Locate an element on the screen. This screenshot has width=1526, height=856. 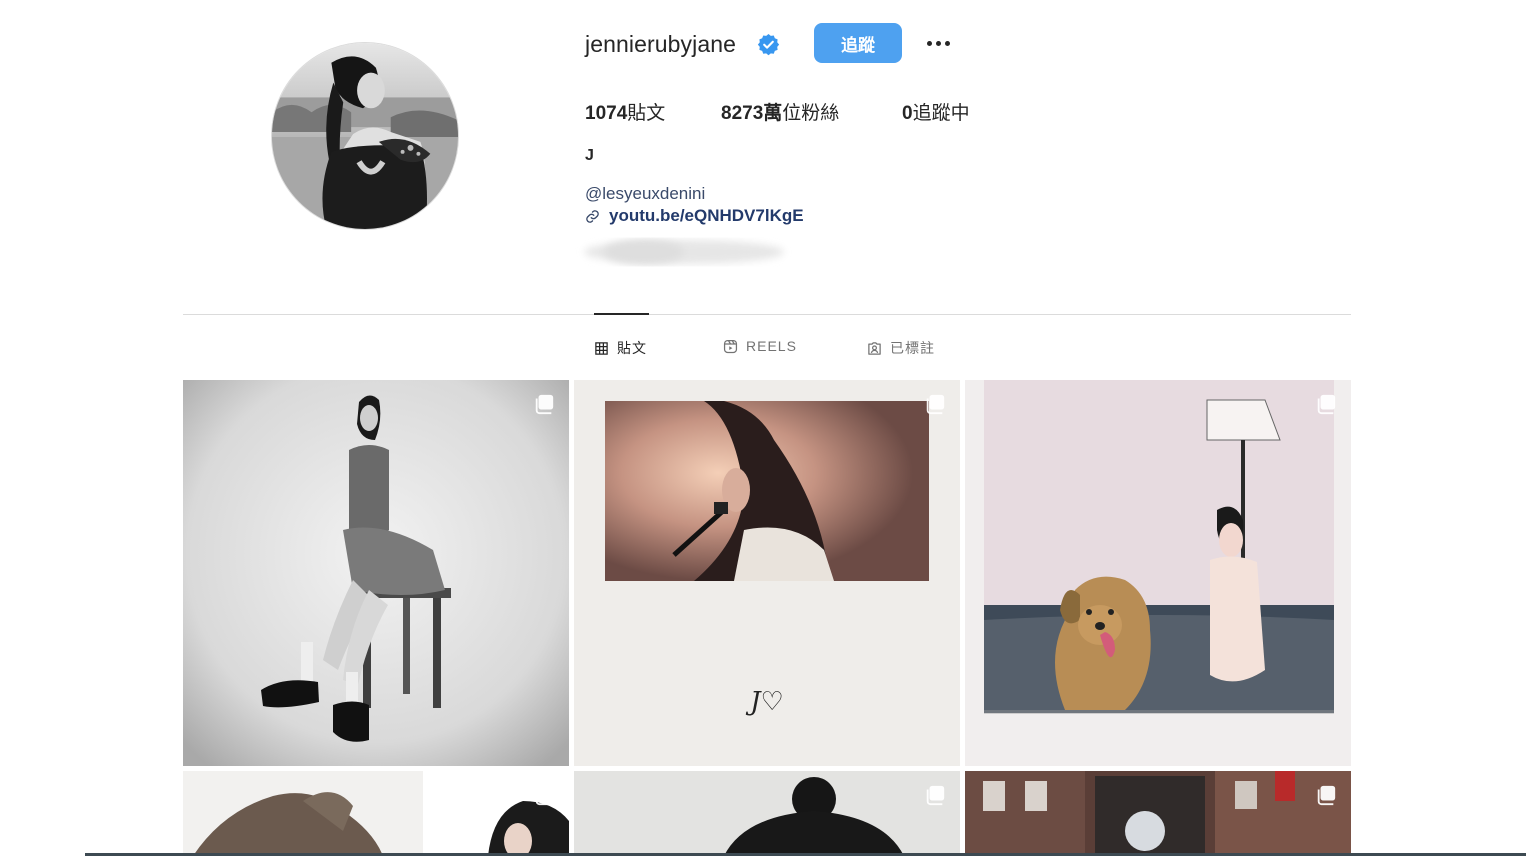
post-caption-text: J♡ is located at coordinates (767, 702).